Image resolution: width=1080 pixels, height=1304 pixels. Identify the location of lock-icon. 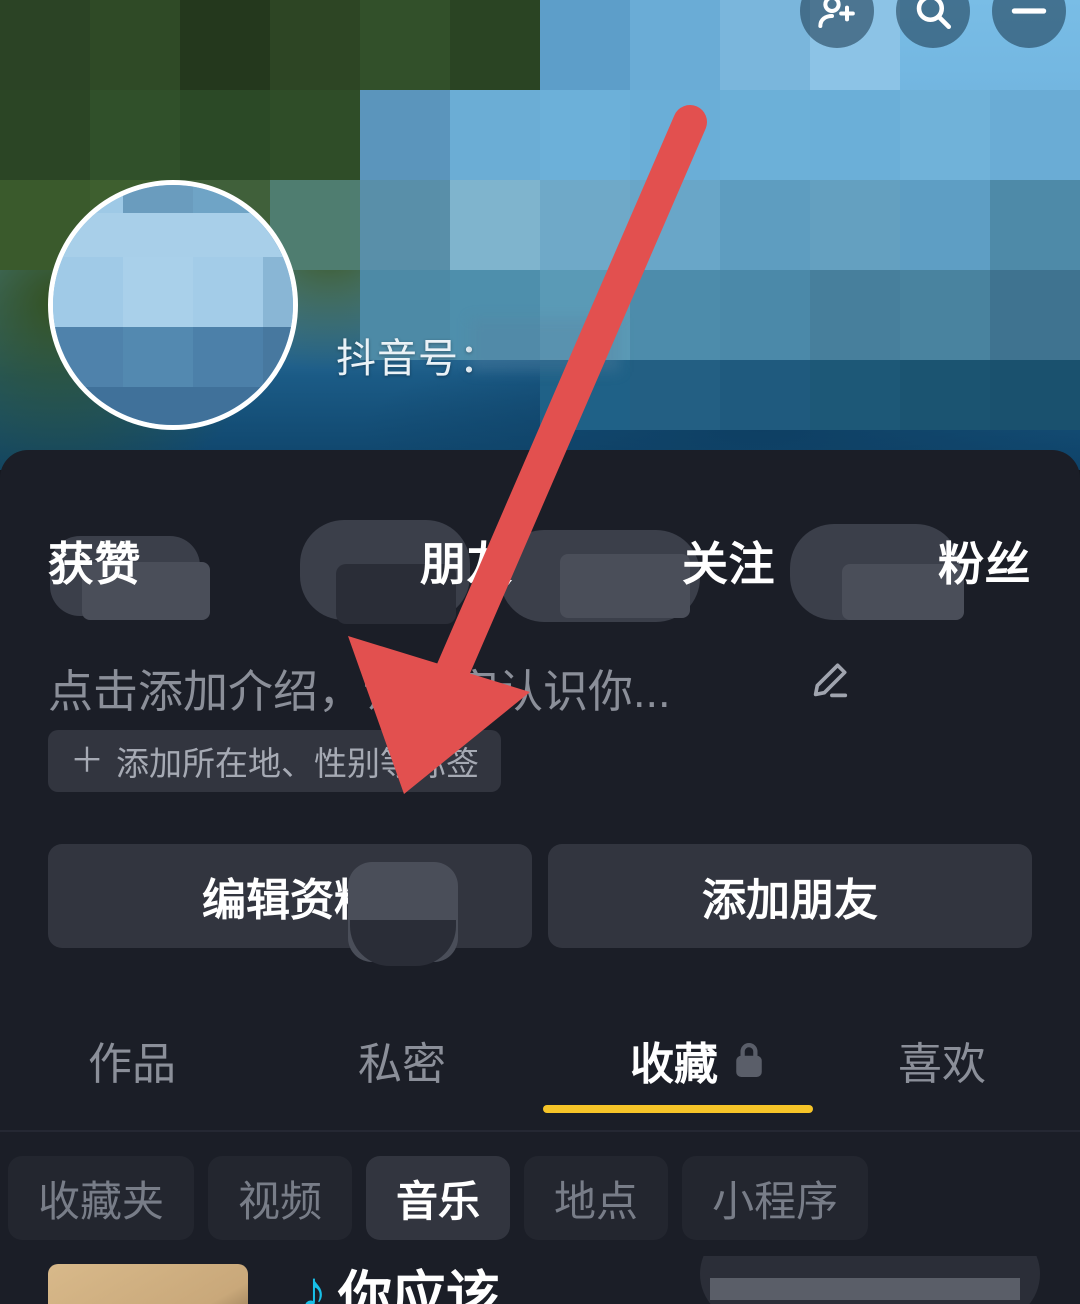
(749, 1060).